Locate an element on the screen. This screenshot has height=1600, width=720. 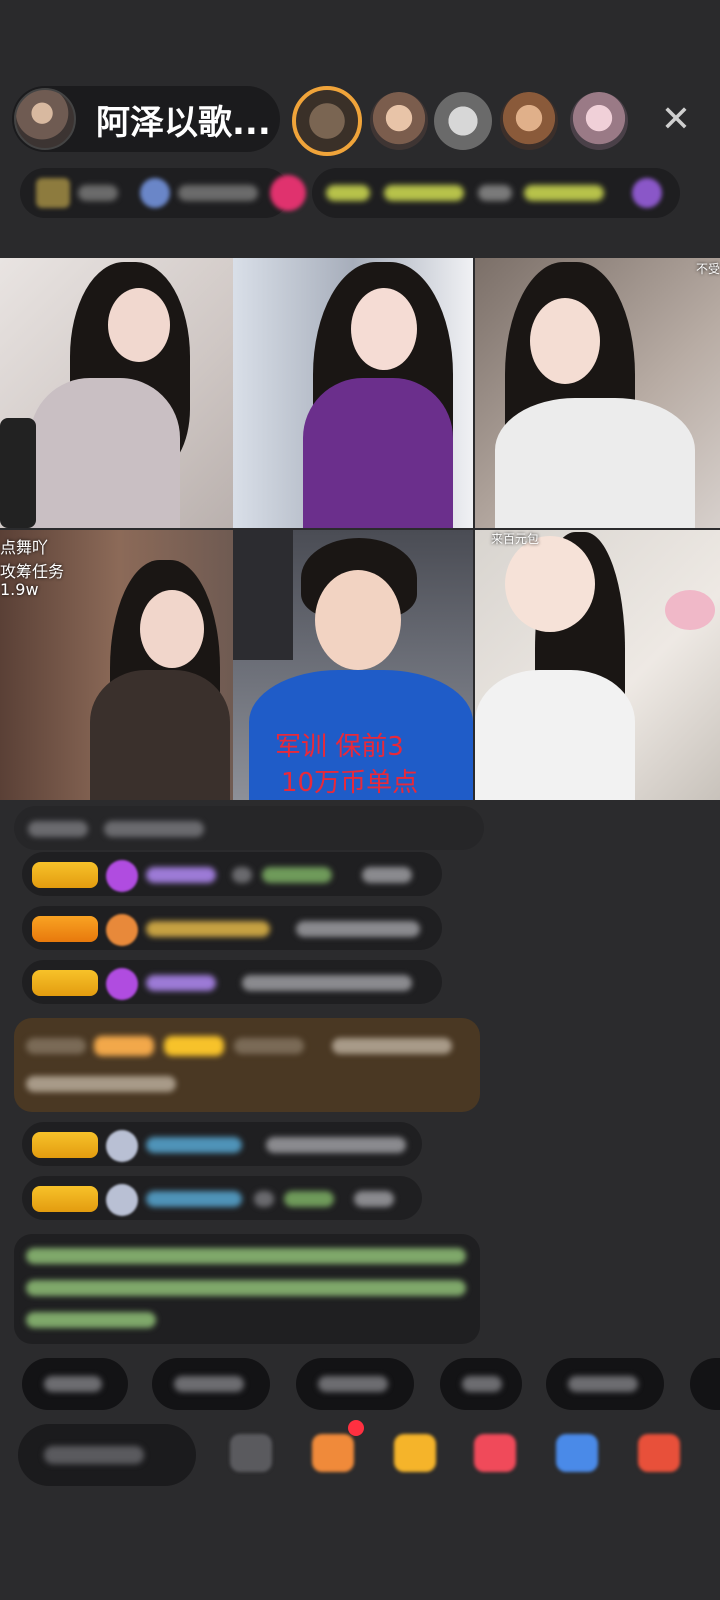
tile-label: 1.9w is located at coordinates (19, 589).